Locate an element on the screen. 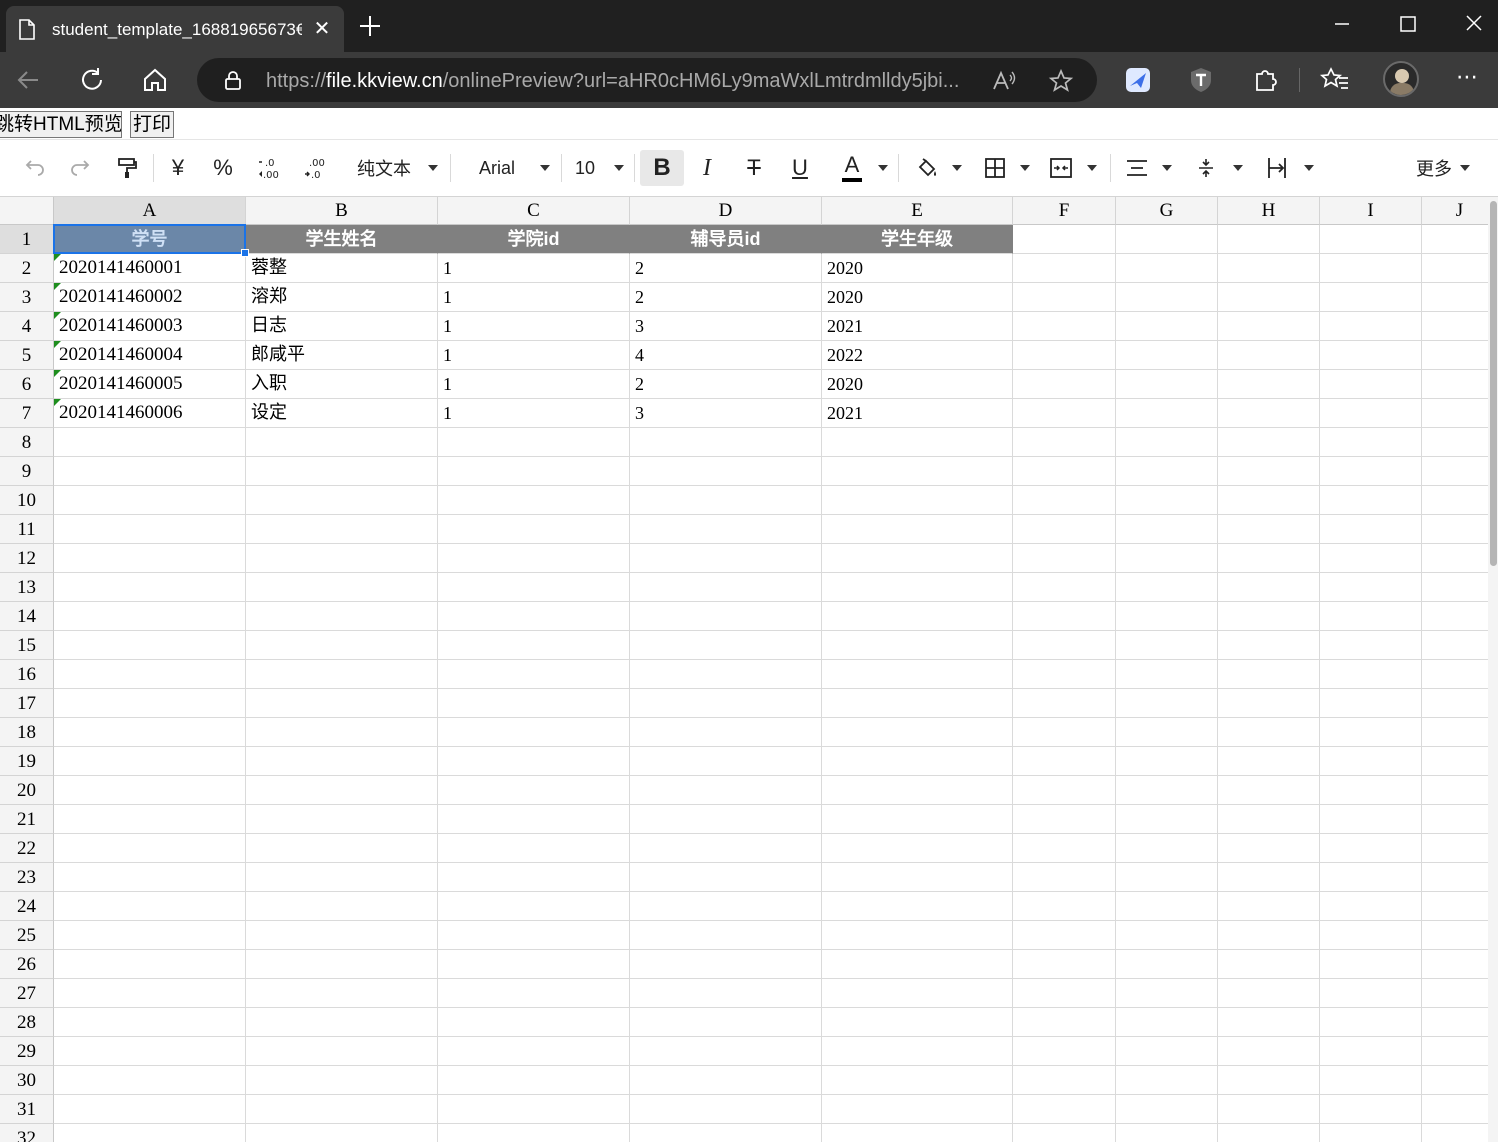 This screenshot has width=1498, height=1142. cell-b28 is located at coordinates (342, 1022).